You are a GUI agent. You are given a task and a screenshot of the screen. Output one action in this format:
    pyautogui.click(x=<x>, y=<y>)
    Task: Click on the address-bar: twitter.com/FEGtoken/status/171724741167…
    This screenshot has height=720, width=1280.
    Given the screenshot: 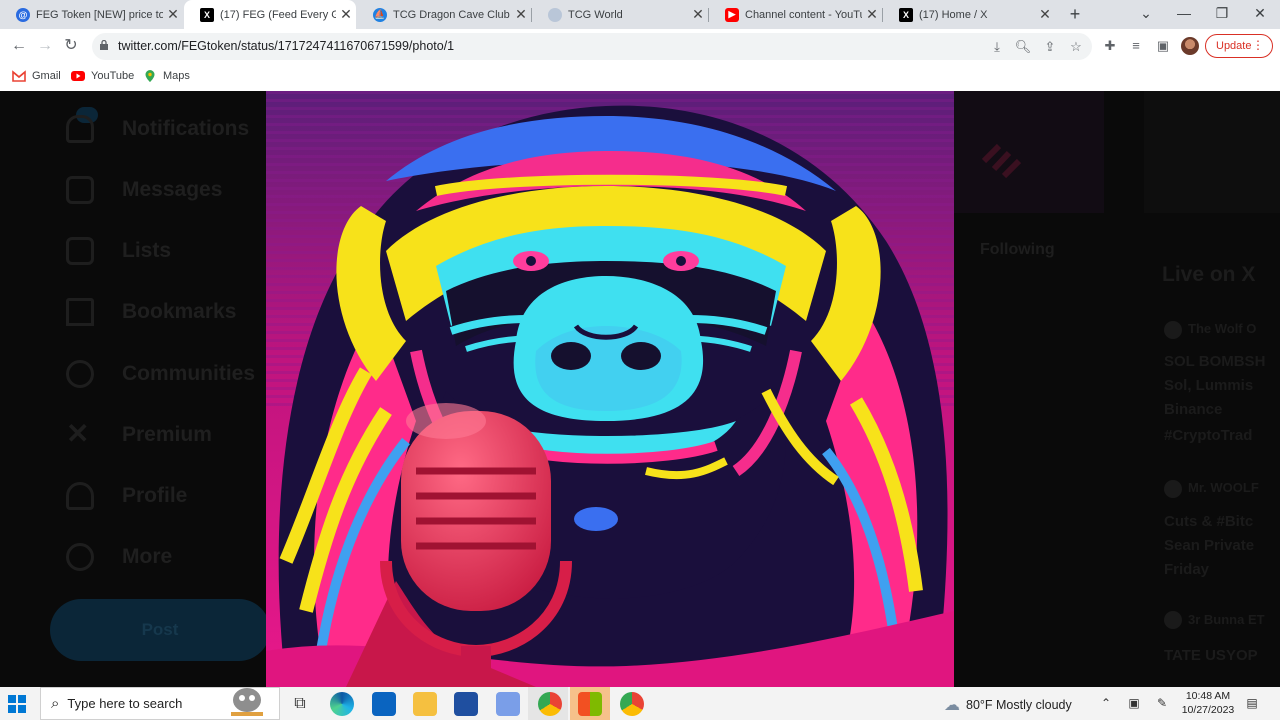 What is the action you would take?
    pyautogui.click(x=592, y=46)
    